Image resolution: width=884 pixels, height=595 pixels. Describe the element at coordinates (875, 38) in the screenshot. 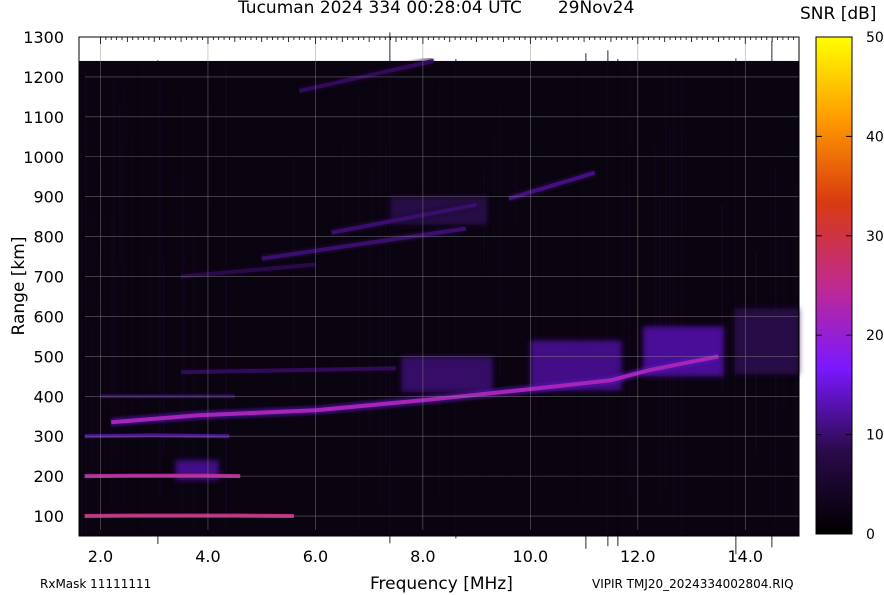

I see `colorbar-tick-label: 50` at that location.